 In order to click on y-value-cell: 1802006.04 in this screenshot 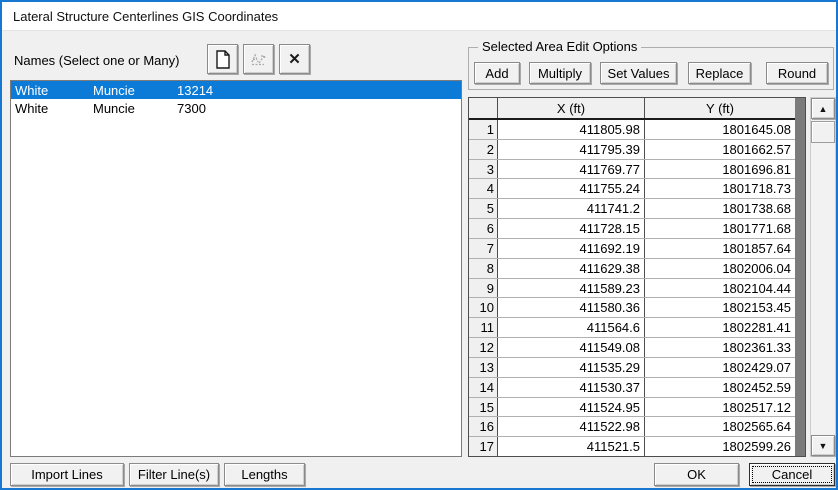, I will do `click(720, 268)`.